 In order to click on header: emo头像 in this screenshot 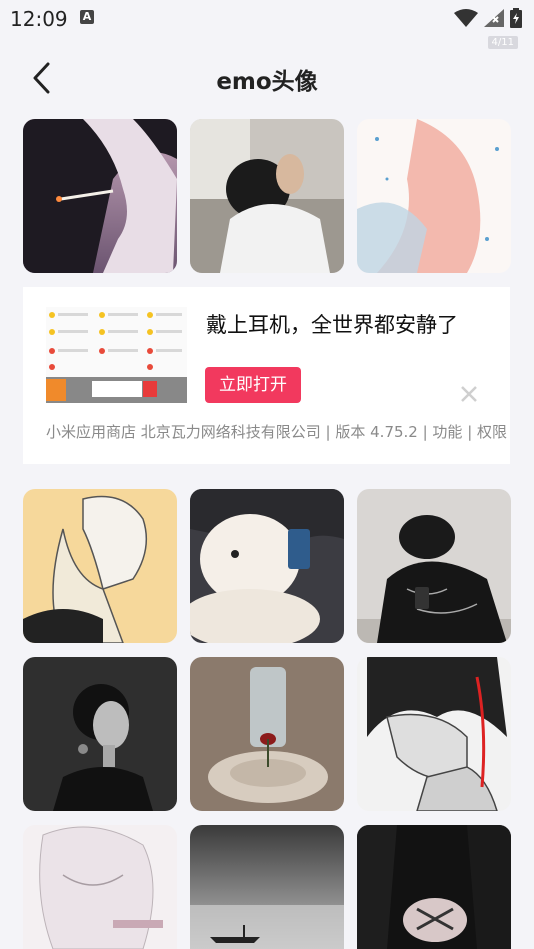, I will do `click(267, 78)`.